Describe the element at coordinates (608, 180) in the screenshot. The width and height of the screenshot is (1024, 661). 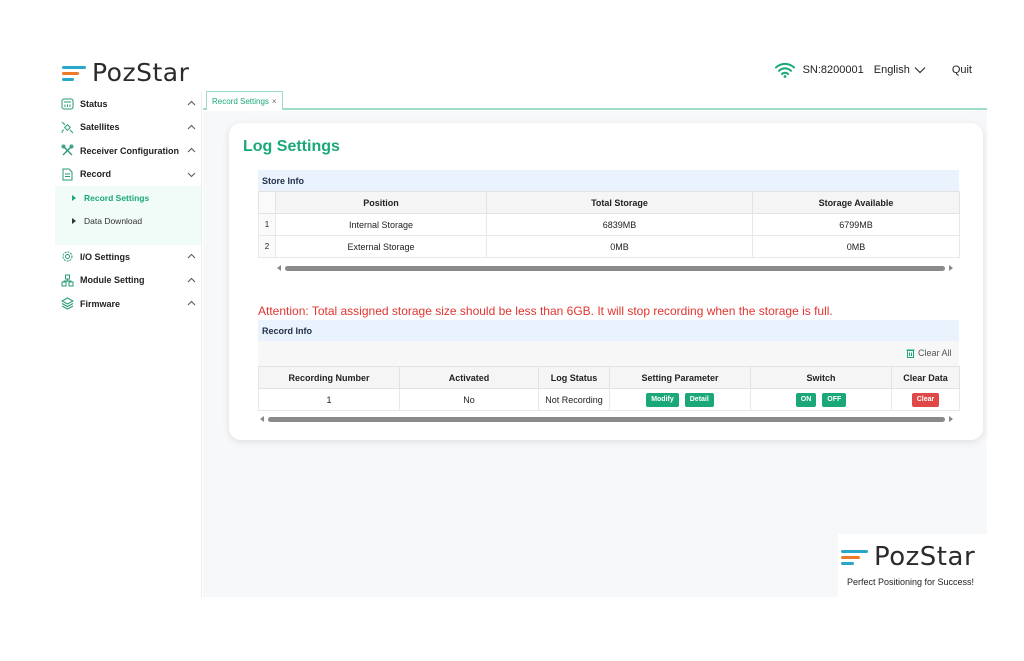
I see `store-info-header: Store Info` at that location.